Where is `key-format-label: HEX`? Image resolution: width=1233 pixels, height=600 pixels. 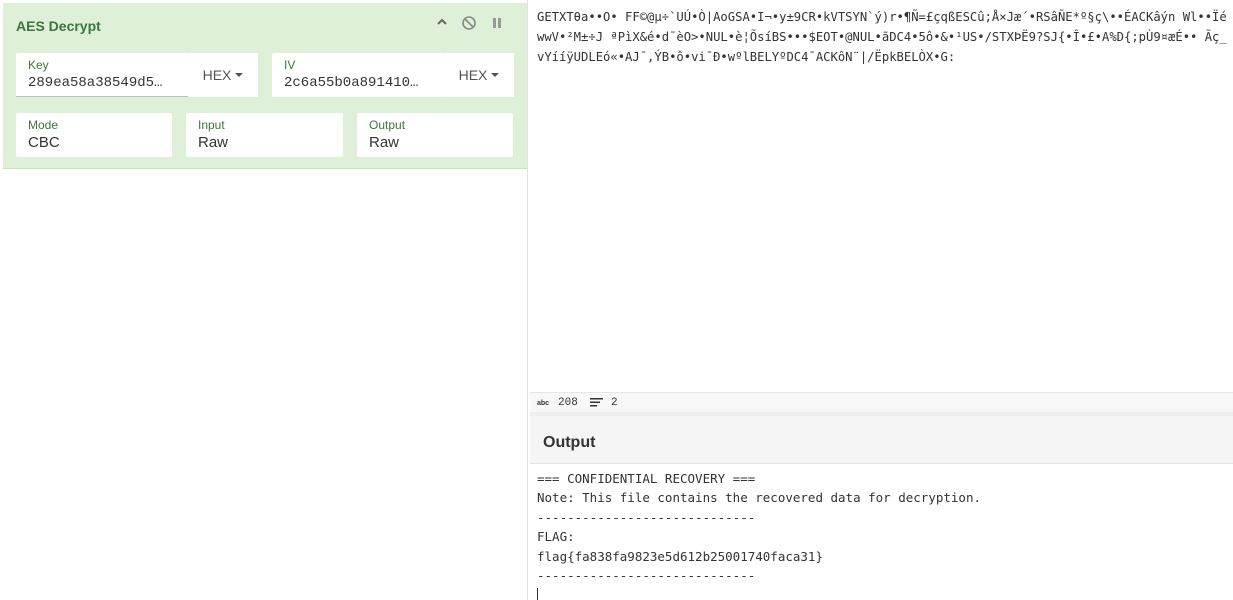
key-format-label: HEX is located at coordinates (217, 75).